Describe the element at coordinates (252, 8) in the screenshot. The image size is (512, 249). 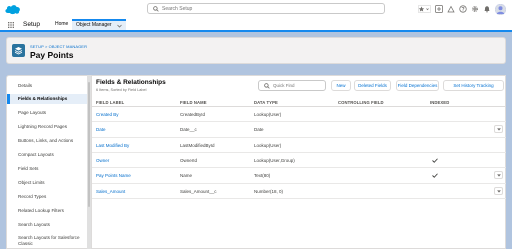
I see `global-search-input` at that location.